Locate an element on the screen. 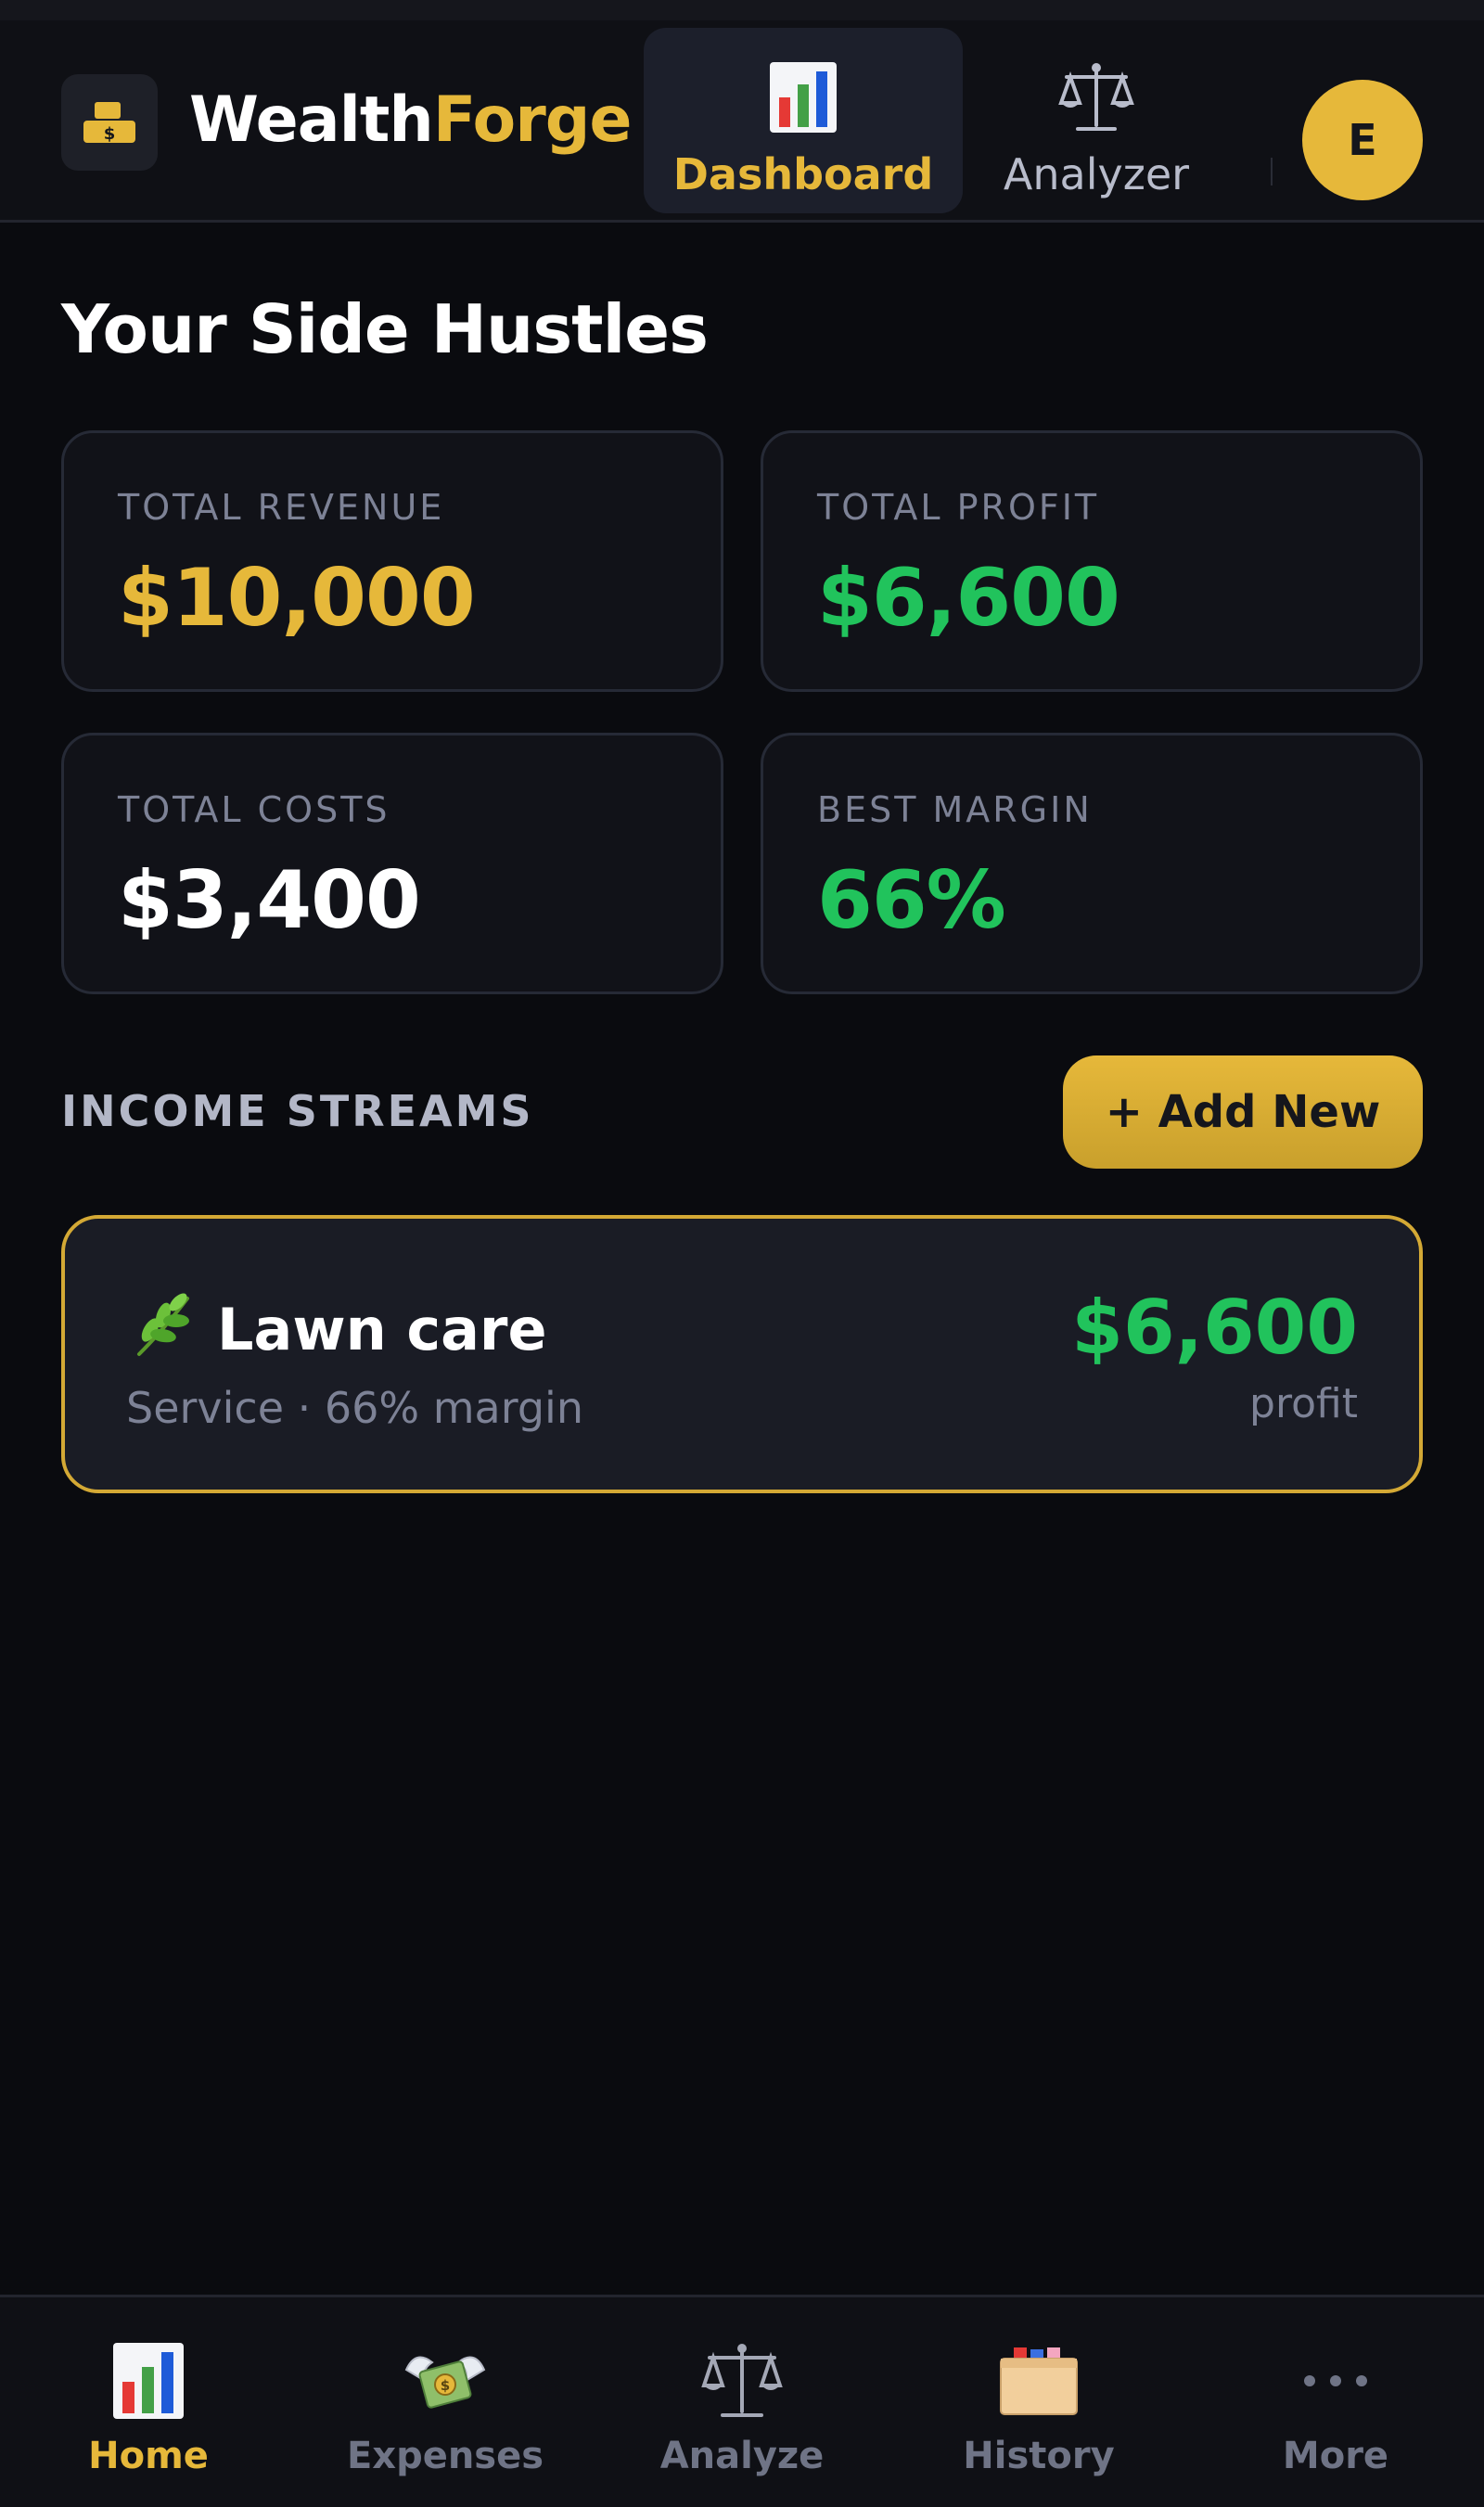 The width and height of the screenshot is (1484, 2507). stat-card-total-revenue: TOTAL REVENUE $10,000 is located at coordinates (392, 561).